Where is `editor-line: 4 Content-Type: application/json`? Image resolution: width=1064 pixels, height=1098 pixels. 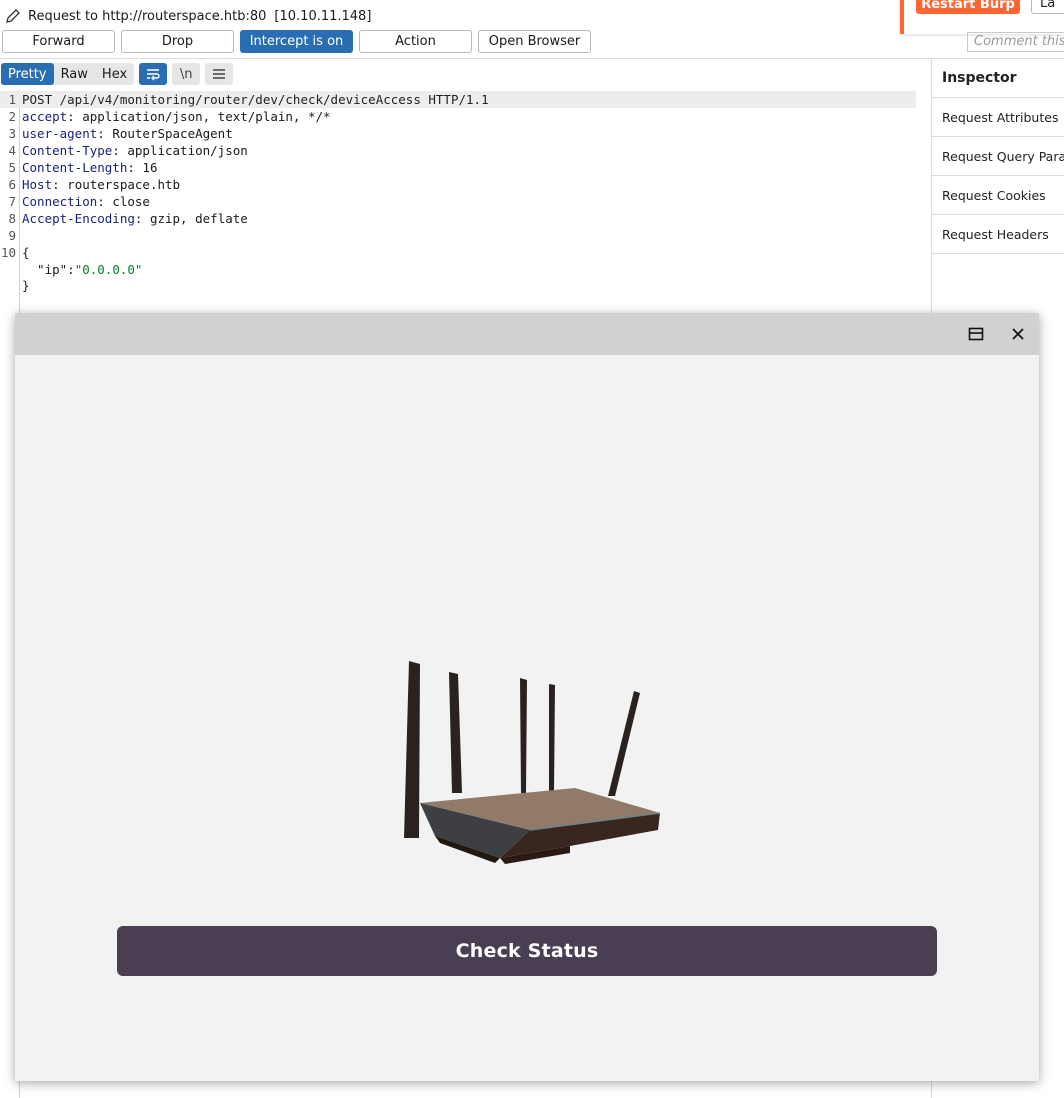
editor-line: 4 Content-Type: application/json is located at coordinates (124, 150).